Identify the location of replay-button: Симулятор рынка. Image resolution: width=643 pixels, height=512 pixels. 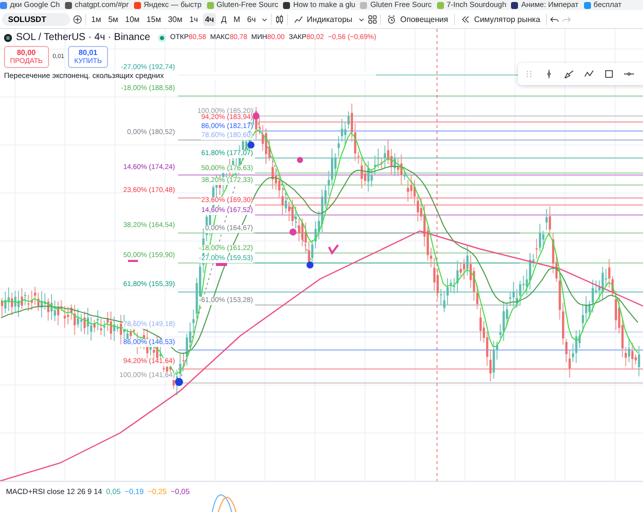
(501, 19).